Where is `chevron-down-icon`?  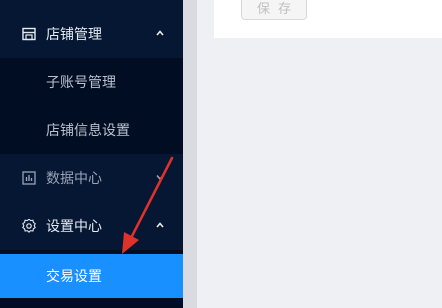 chevron-down-icon is located at coordinates (160, 177).